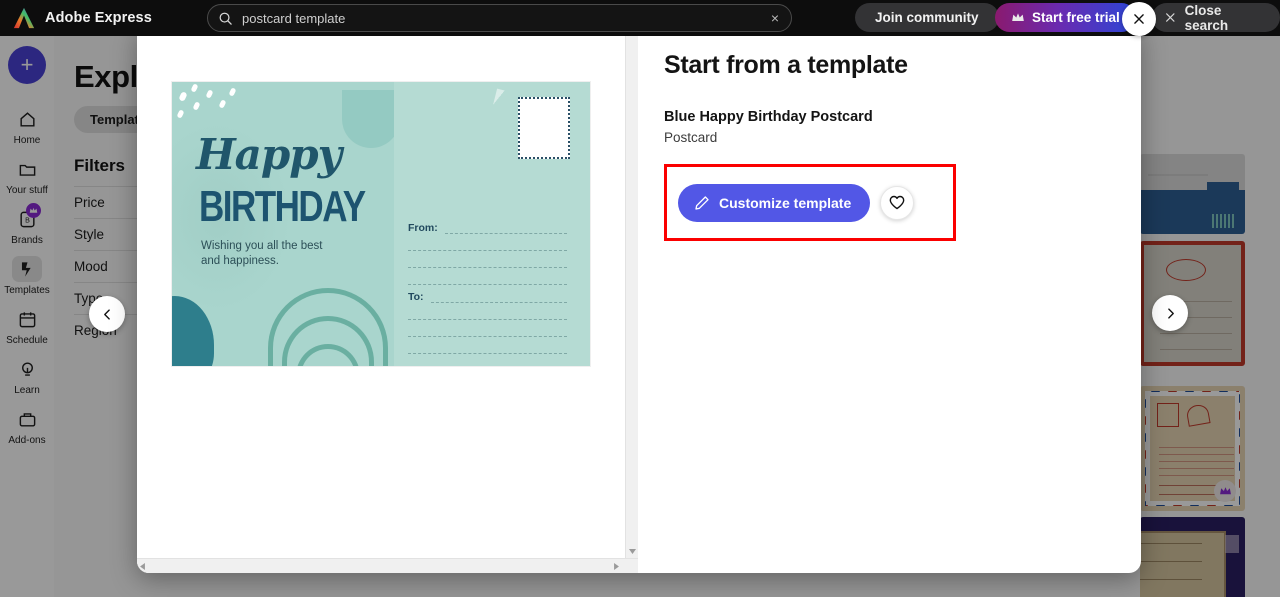 This screenshot has width=1280, height=597. What do you see at coordinates (423, 228) in the screenshot?
I see `postcard-from-label: From:` at bounding box center [423, 228].